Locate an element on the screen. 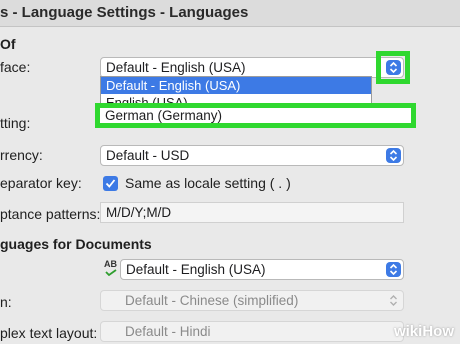 This screenshot has height=344, width=460. date-acceptance-label: ptance patterns: is located at coordinates (50, 214).